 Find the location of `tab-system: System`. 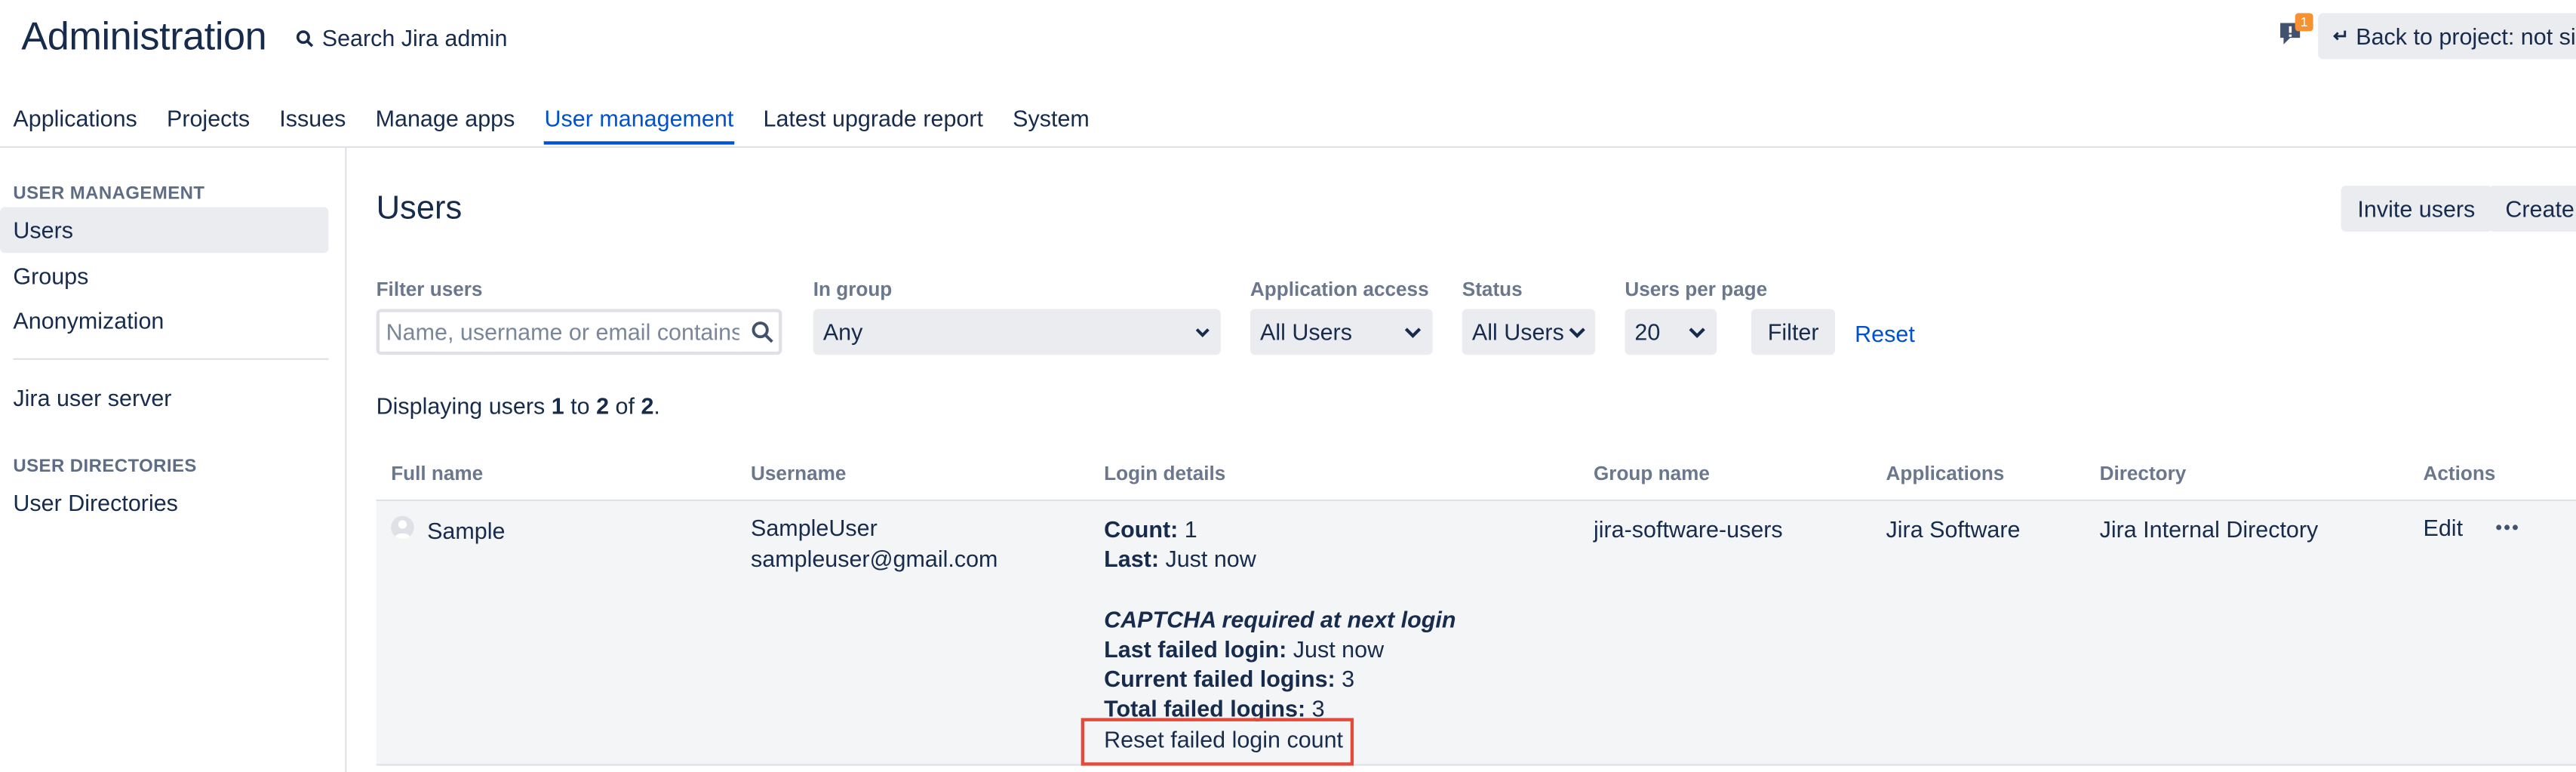

tab-system: System is located at coordinates (1051, 125).